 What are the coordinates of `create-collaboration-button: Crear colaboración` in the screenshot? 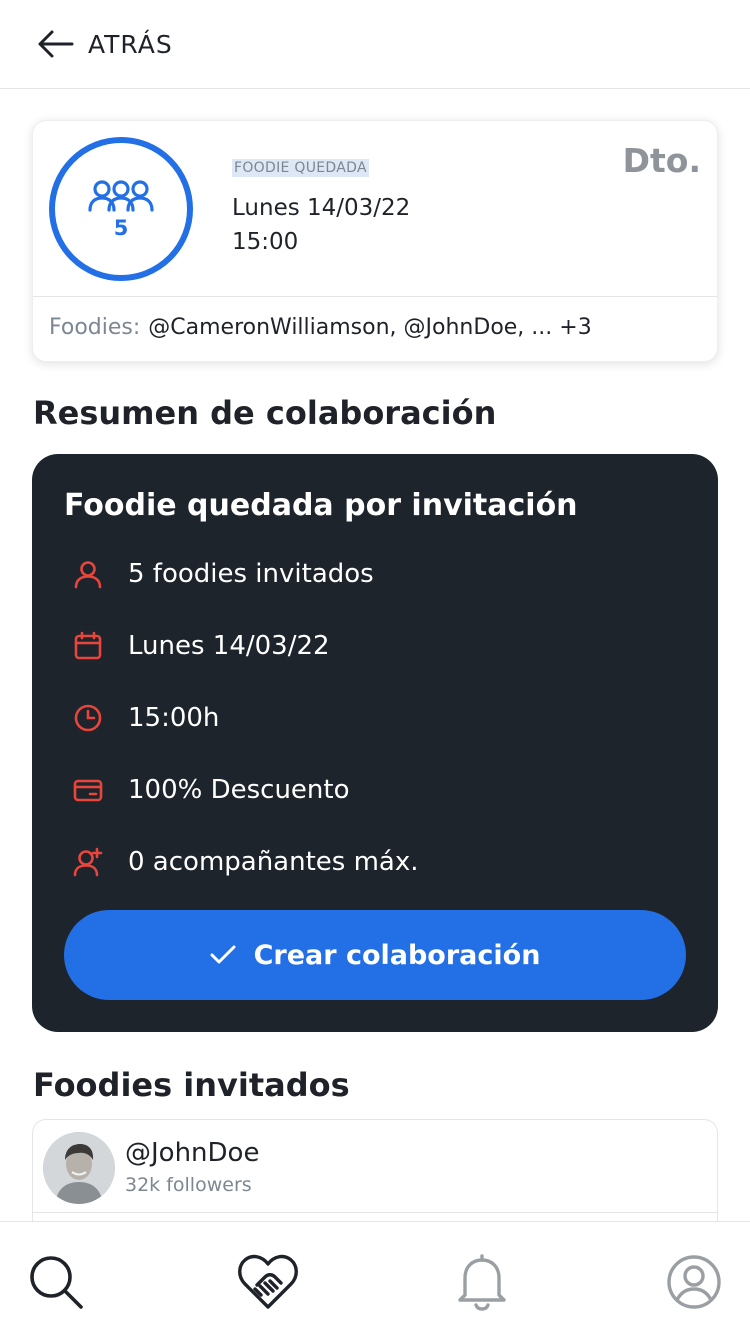 It's located at (375, 955).